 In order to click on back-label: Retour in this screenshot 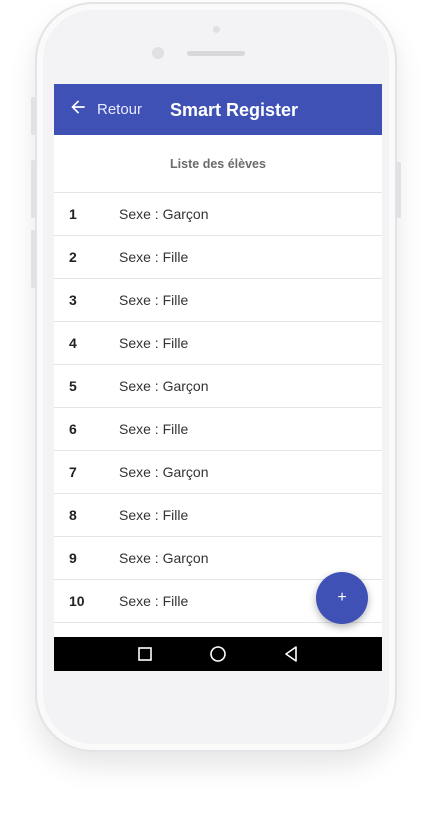, I will do `click(120, 109)`.